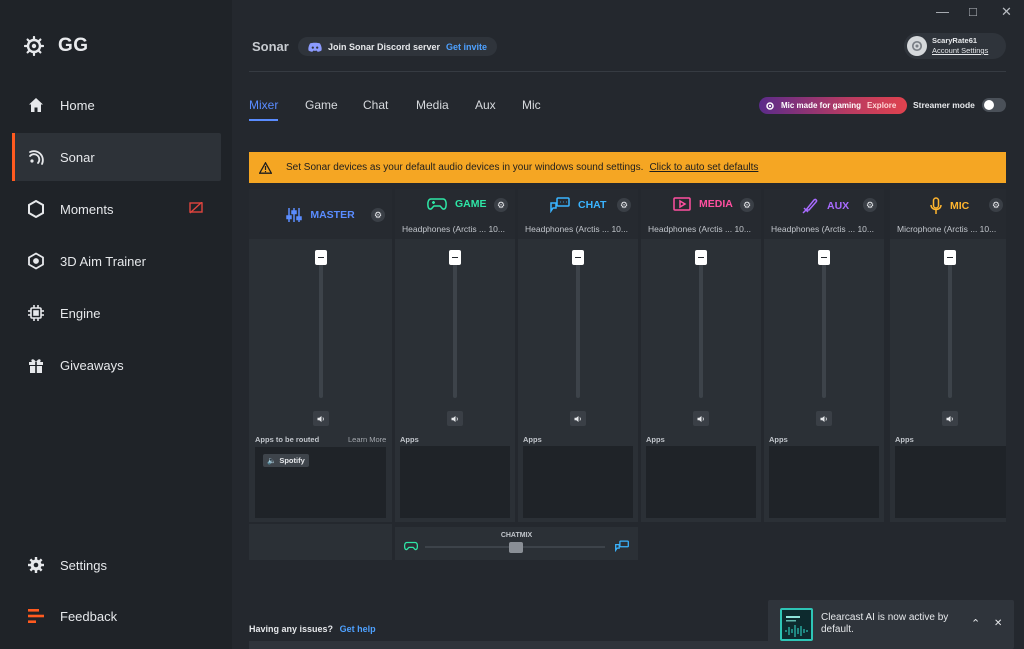 The width and height of the screenshot is (1024, 649). What do you see at coordinates (703, 167) in the screenshot?
I see `auto-set-defaults-link: Click to auto set defaults` at bounding box center [703, 167].